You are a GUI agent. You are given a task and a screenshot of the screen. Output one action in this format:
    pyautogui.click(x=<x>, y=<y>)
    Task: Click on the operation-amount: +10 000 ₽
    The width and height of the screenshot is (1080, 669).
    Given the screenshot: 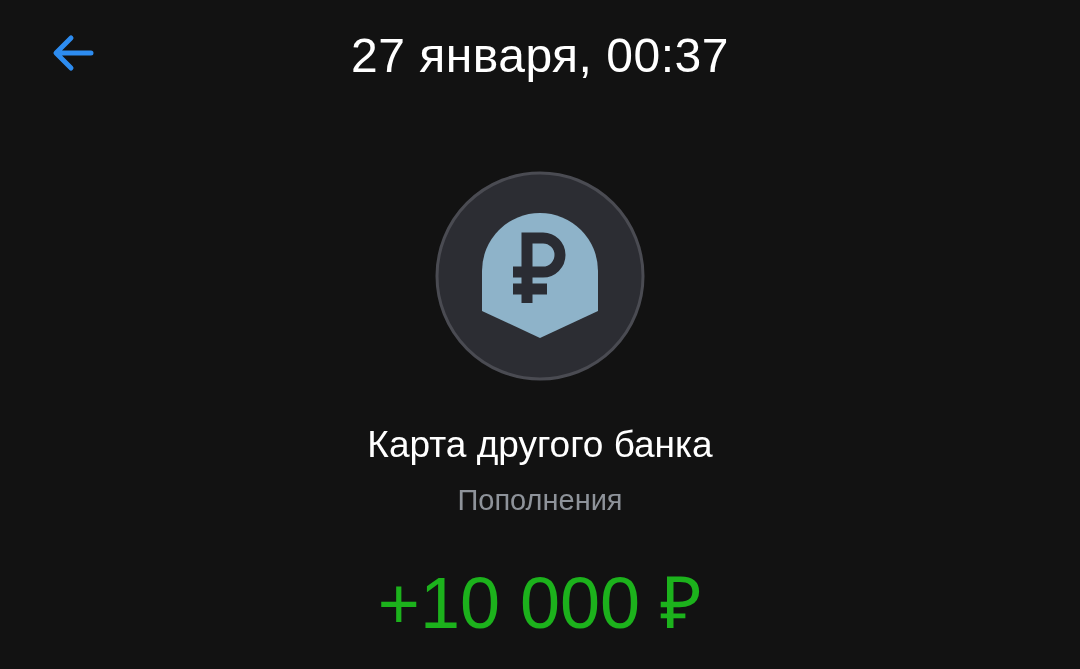 What is the action you would take?
    pyautogui.click(x=540, y=603)
    